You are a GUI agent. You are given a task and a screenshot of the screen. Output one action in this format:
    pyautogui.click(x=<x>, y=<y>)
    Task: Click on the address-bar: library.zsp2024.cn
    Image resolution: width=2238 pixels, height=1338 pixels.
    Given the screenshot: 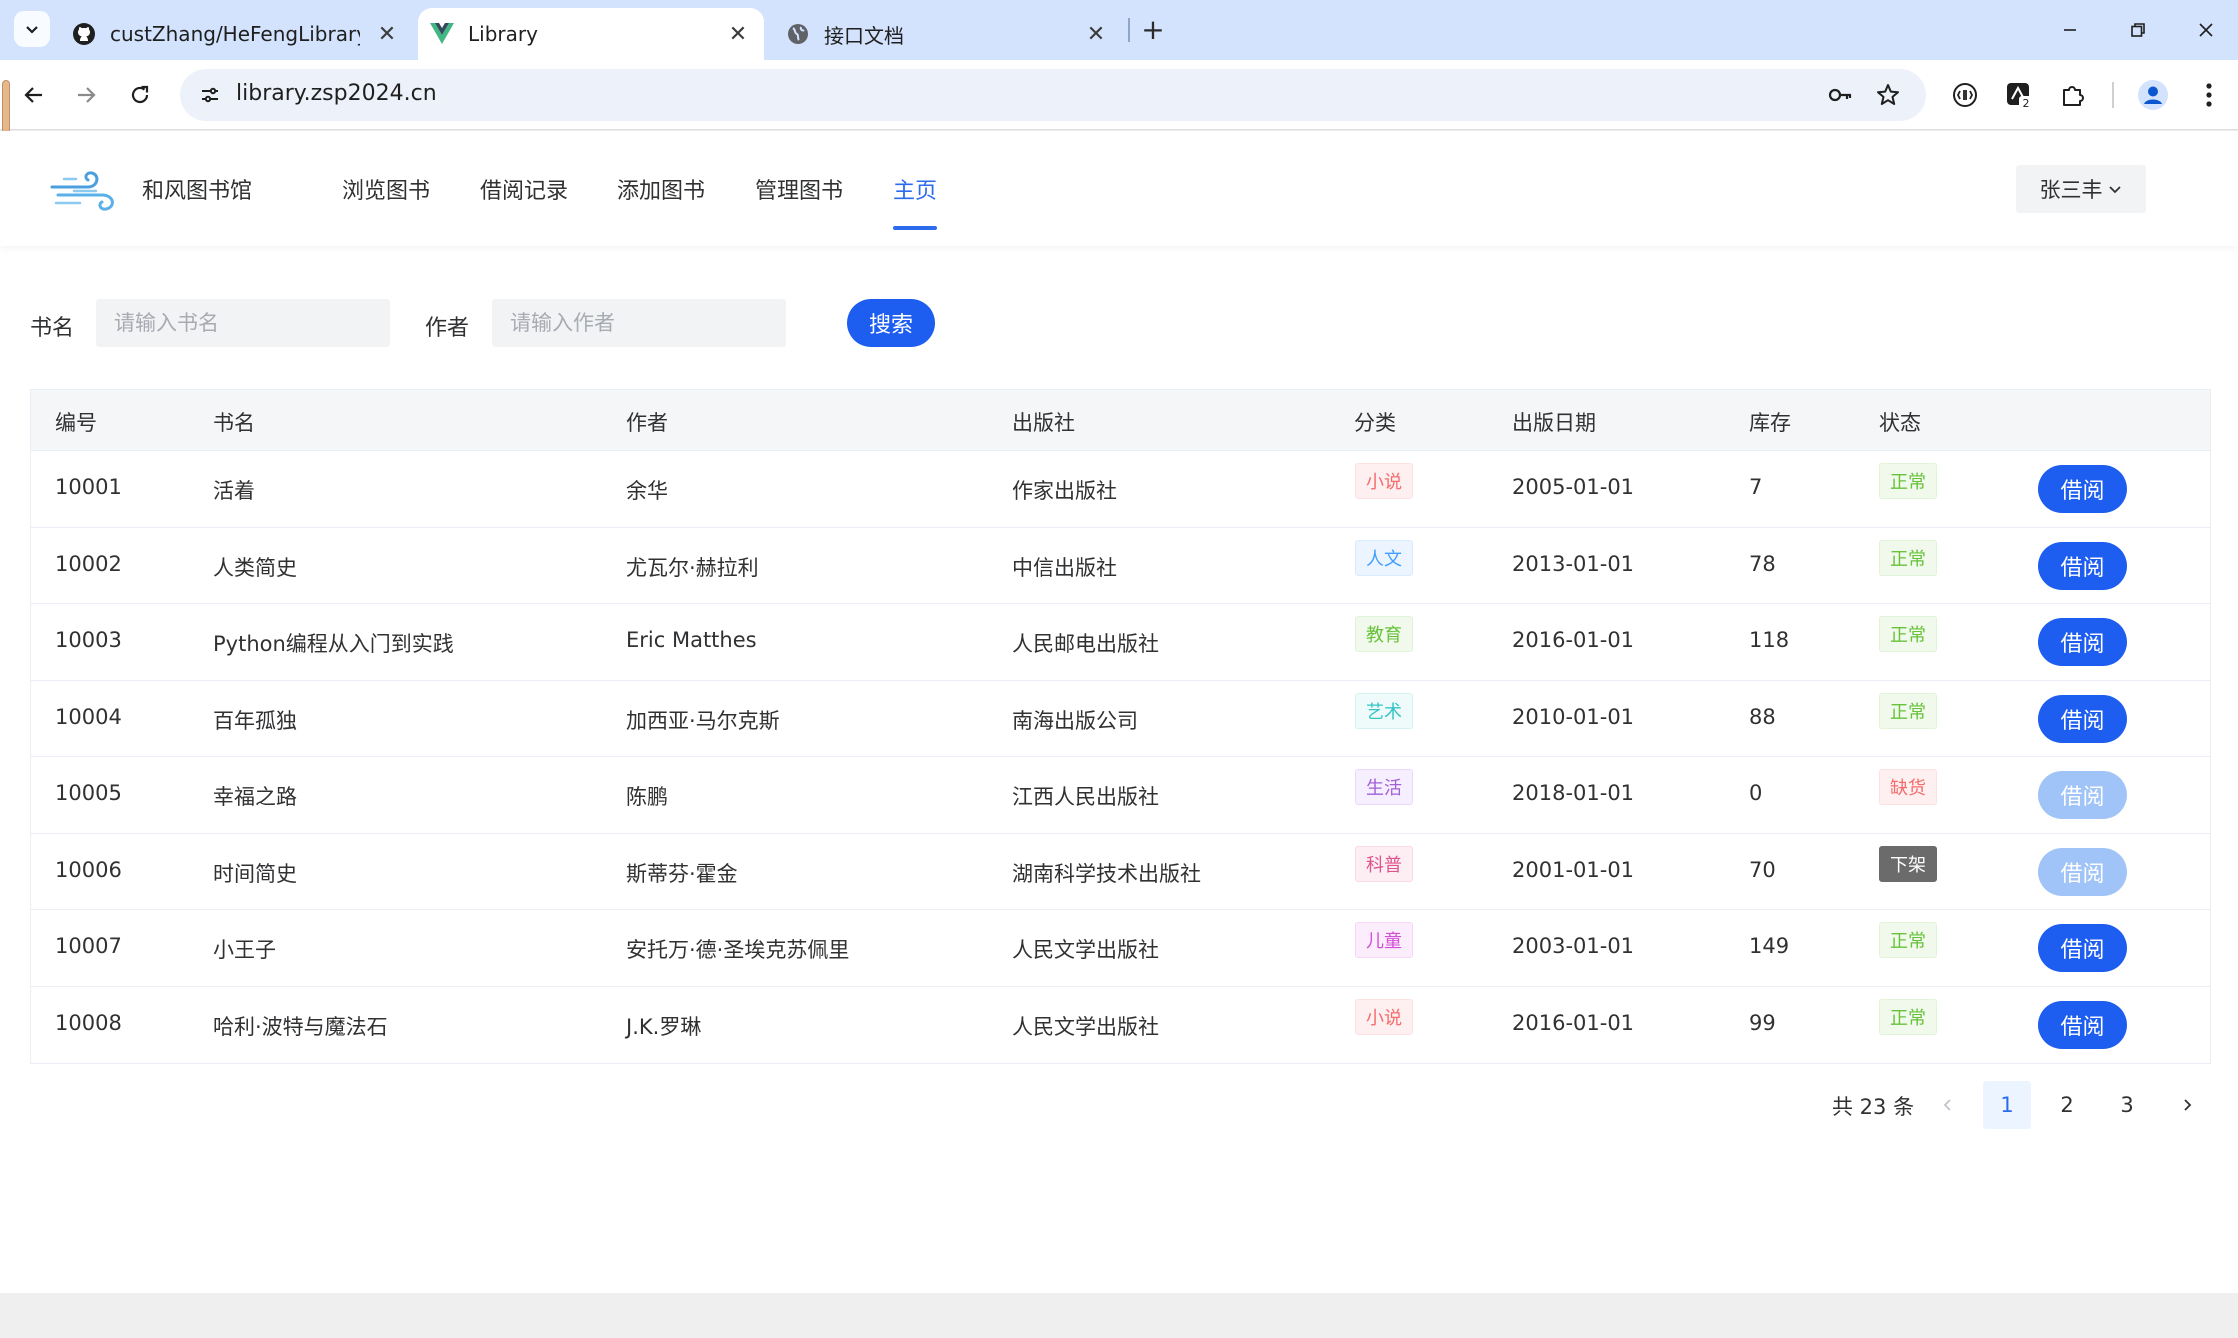 What is the action you would take?
    pyautogui.click(x=1053, y=95)
    